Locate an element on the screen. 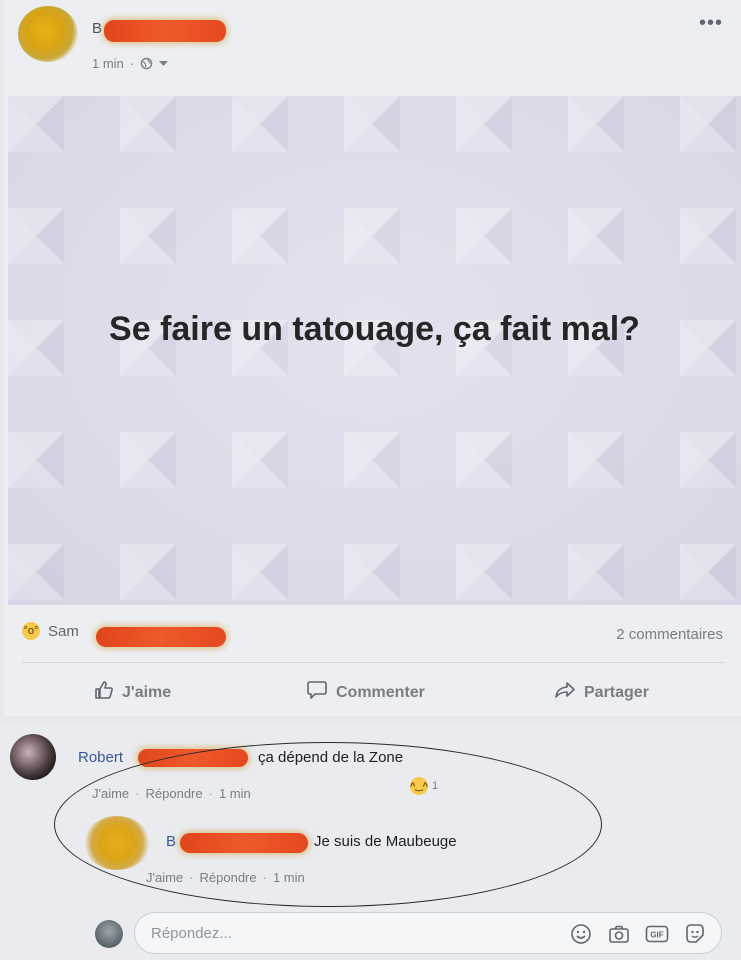  comment-bubble-icon is located at coordinates (317, 692).